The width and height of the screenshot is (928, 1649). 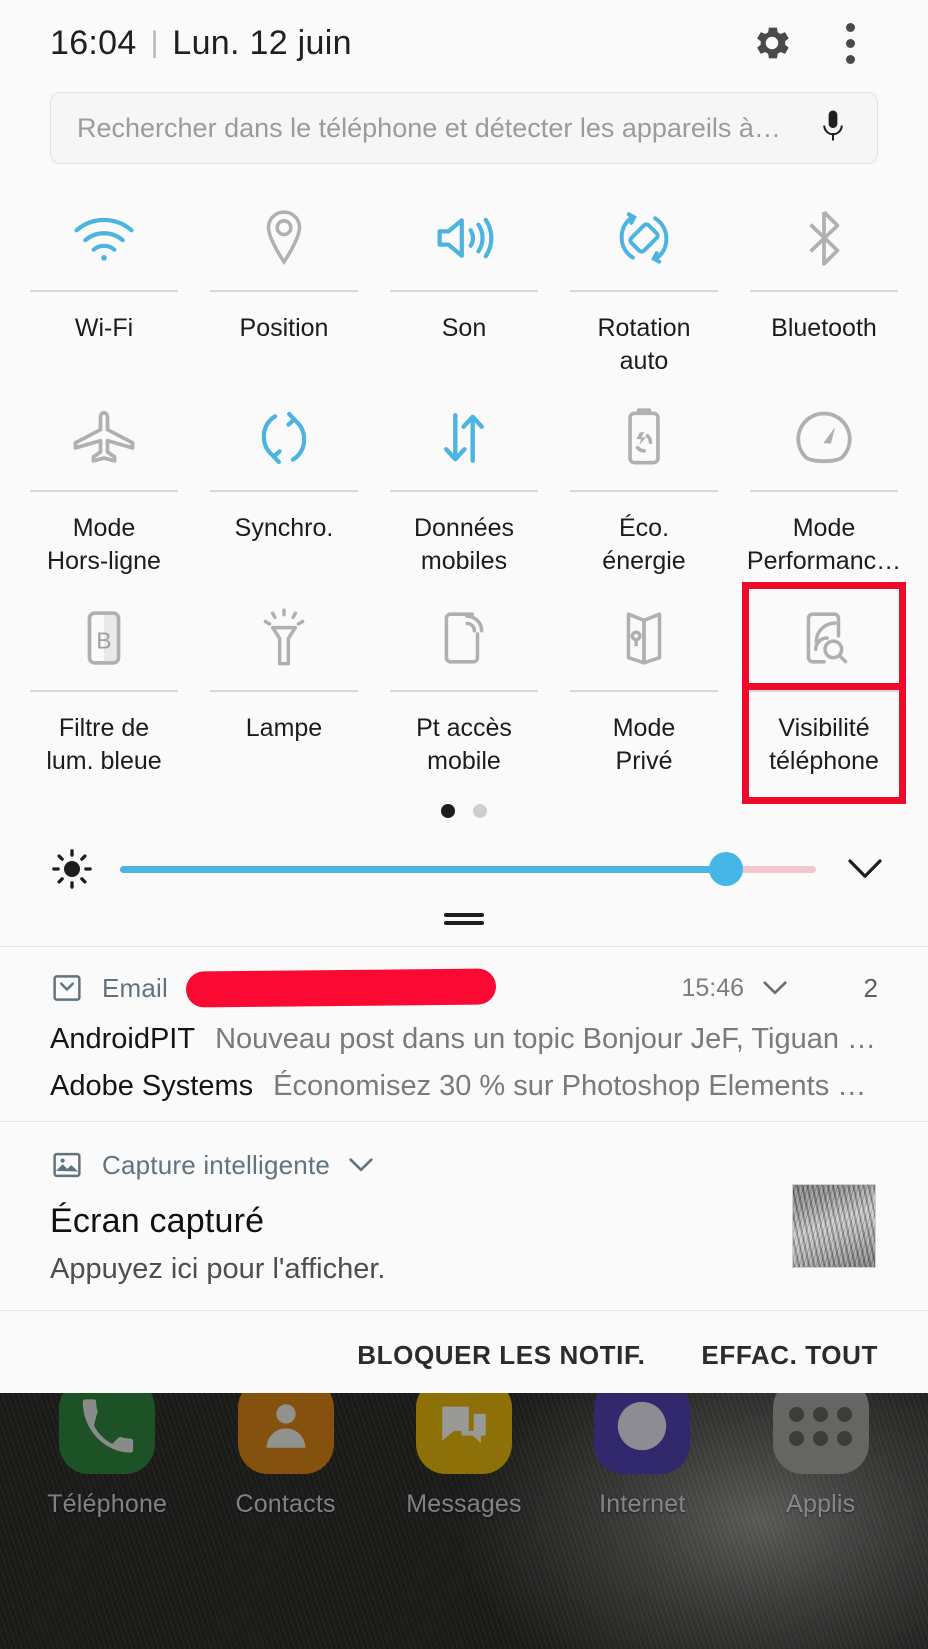 What do you see at coordinates (464, 811) in the screenshot?
I see `page-indicator` at bounding box center [464, 811].